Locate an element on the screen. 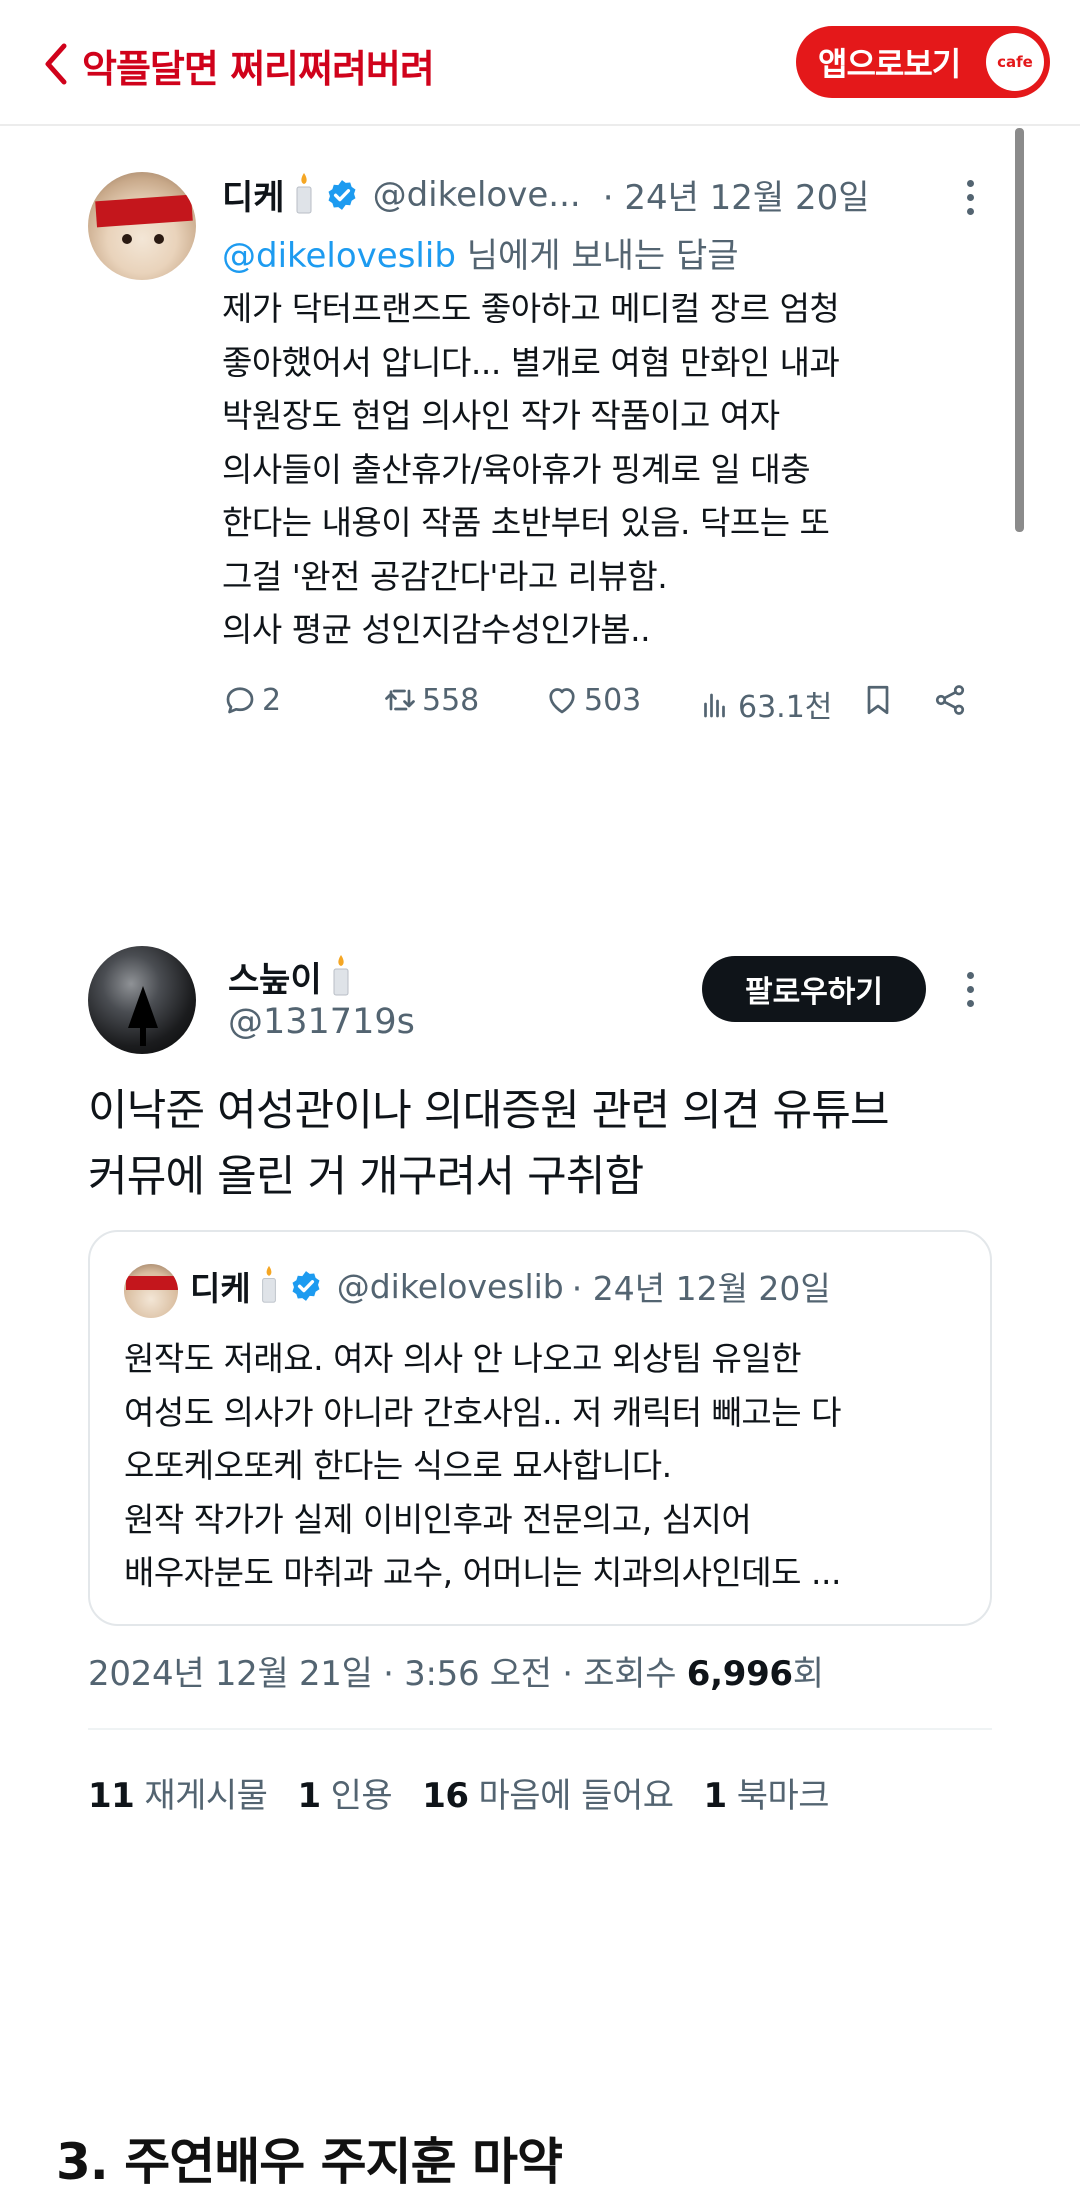  stat-quotes: 1 인용 is located at coordinates (344, 1792).